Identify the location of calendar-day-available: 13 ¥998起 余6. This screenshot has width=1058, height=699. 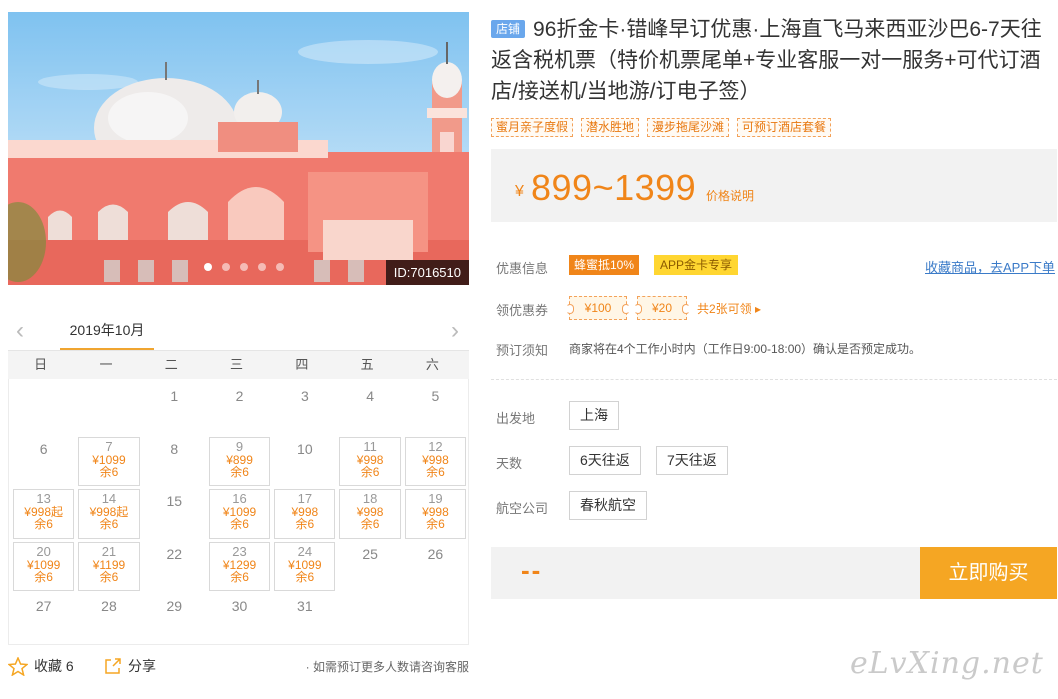
(44, 514).